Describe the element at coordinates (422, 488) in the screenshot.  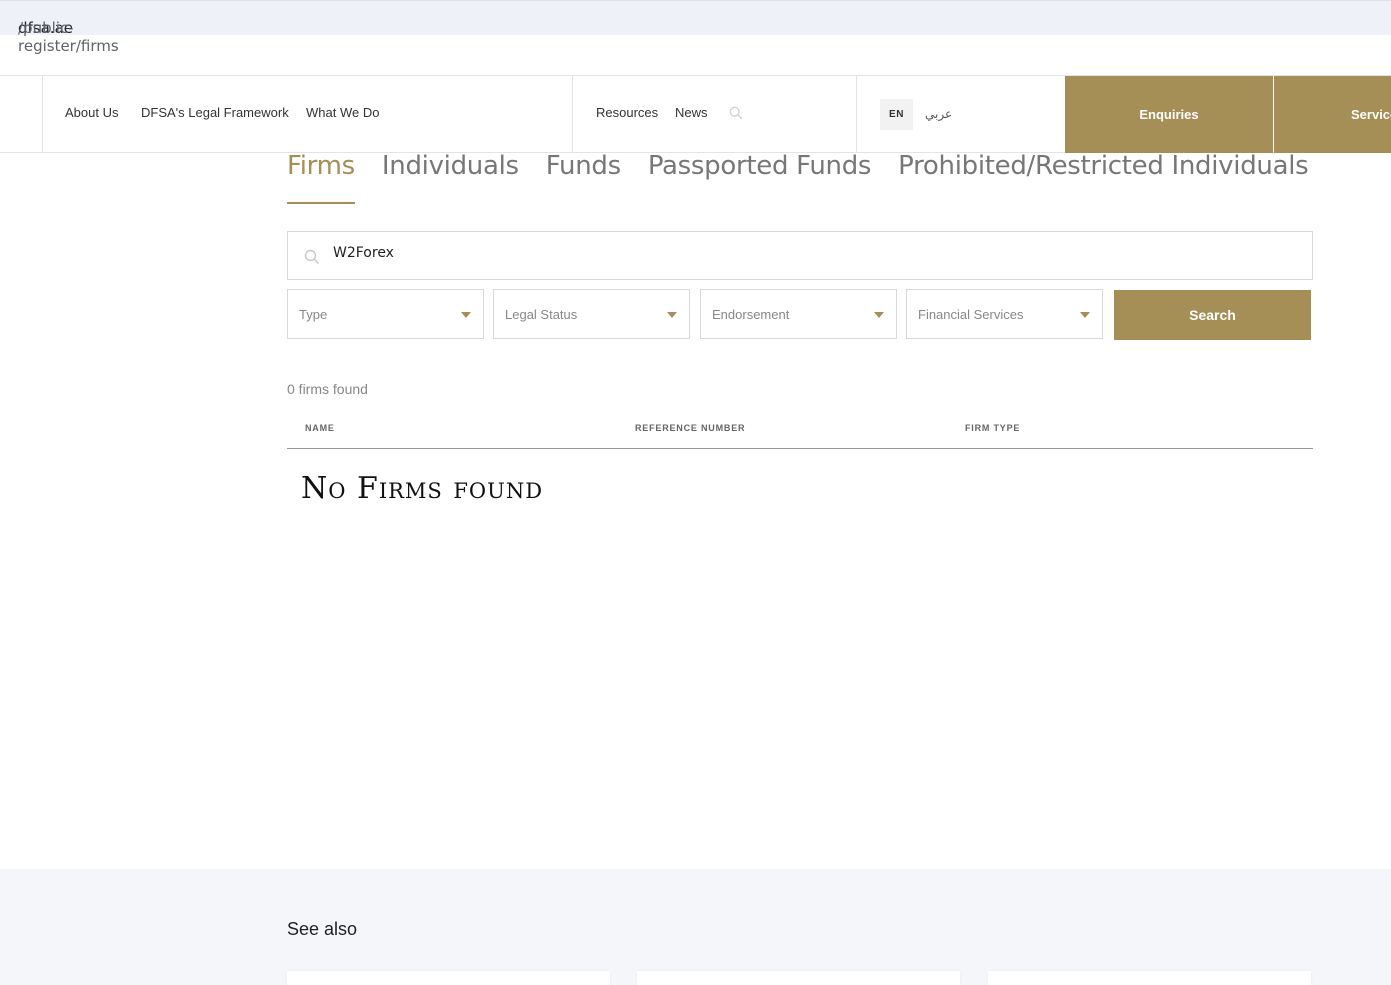
I see `empty-results-message: No Firms found` at that location.